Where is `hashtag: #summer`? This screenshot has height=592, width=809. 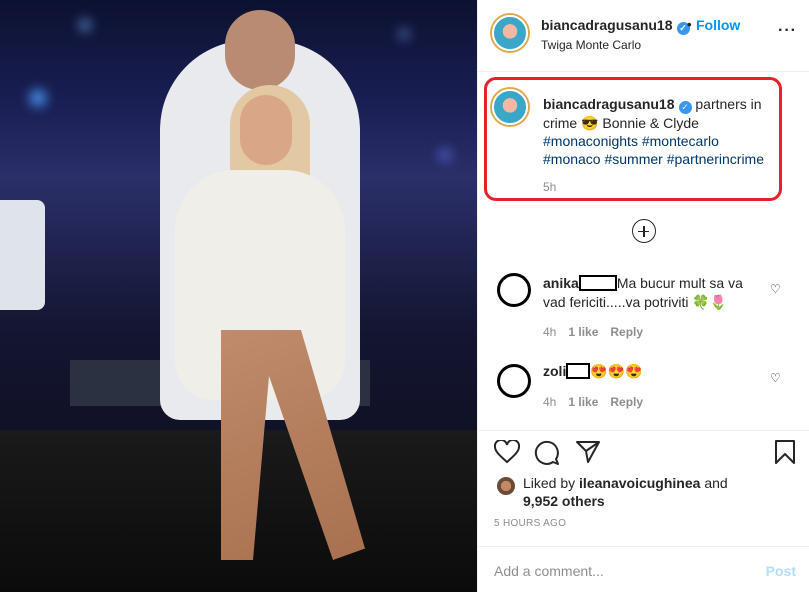 hashtag: #summer is located at coordinates (633, 159).